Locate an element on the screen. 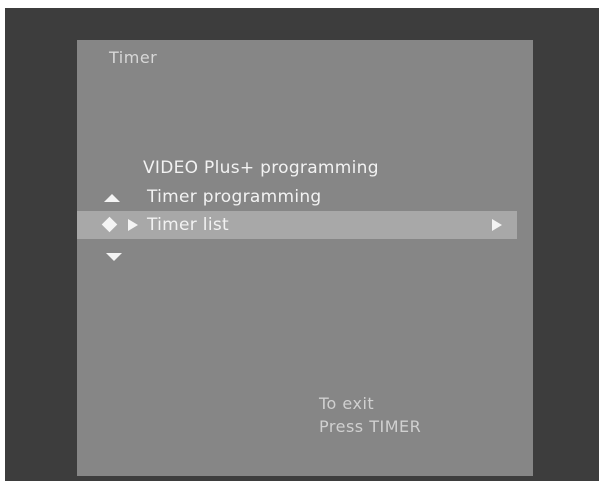  submenu-arrow-icon is located at coordinates (497, 225).